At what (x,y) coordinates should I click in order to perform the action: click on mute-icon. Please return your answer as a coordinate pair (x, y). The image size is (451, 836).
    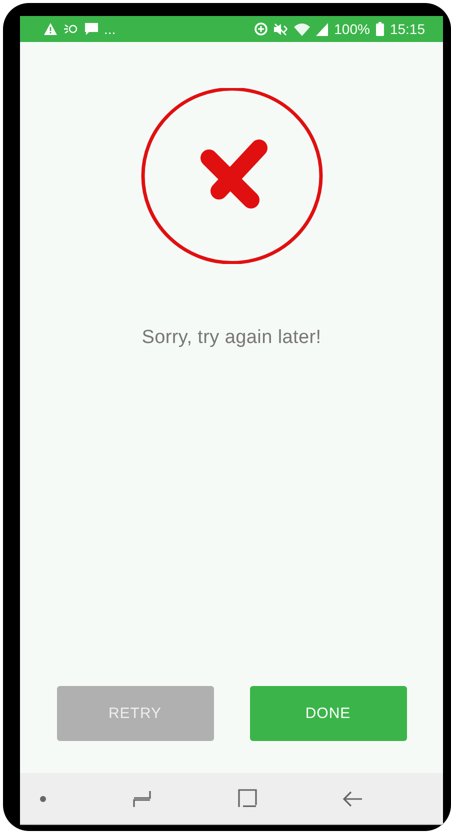
    Looking at the image, I should click on (281, 29).